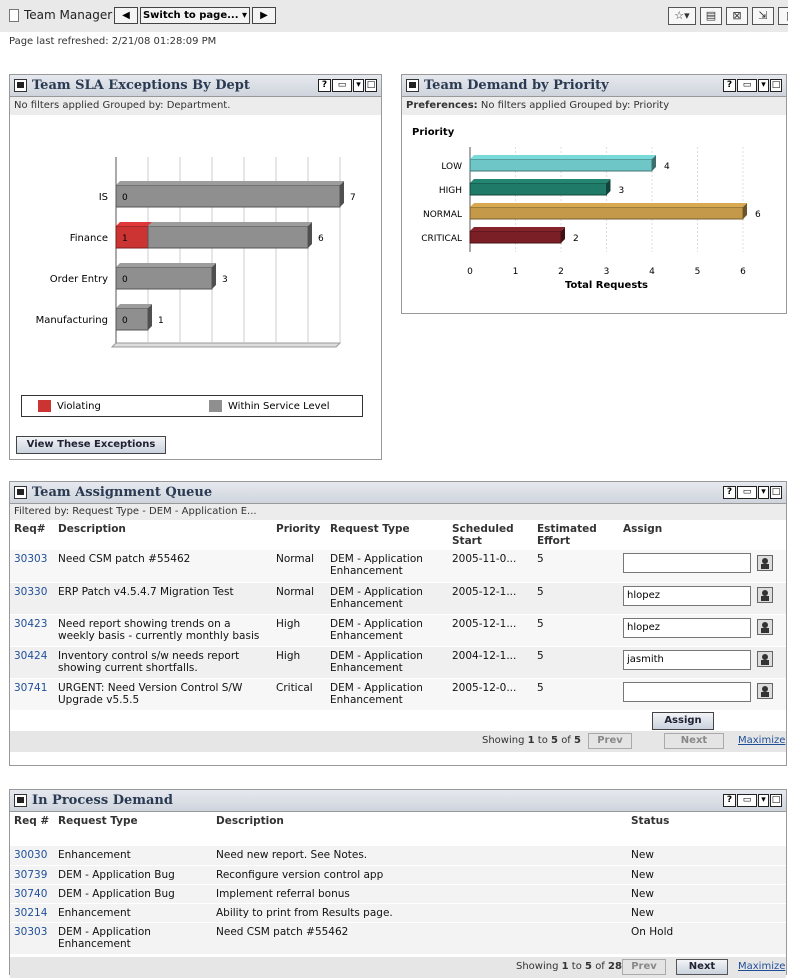 The image size is (788, 978). What do you see at coordinates (783, 16) in the screenshot?
I see `page-icon-button: ▯` at bounding box center [783, 16].